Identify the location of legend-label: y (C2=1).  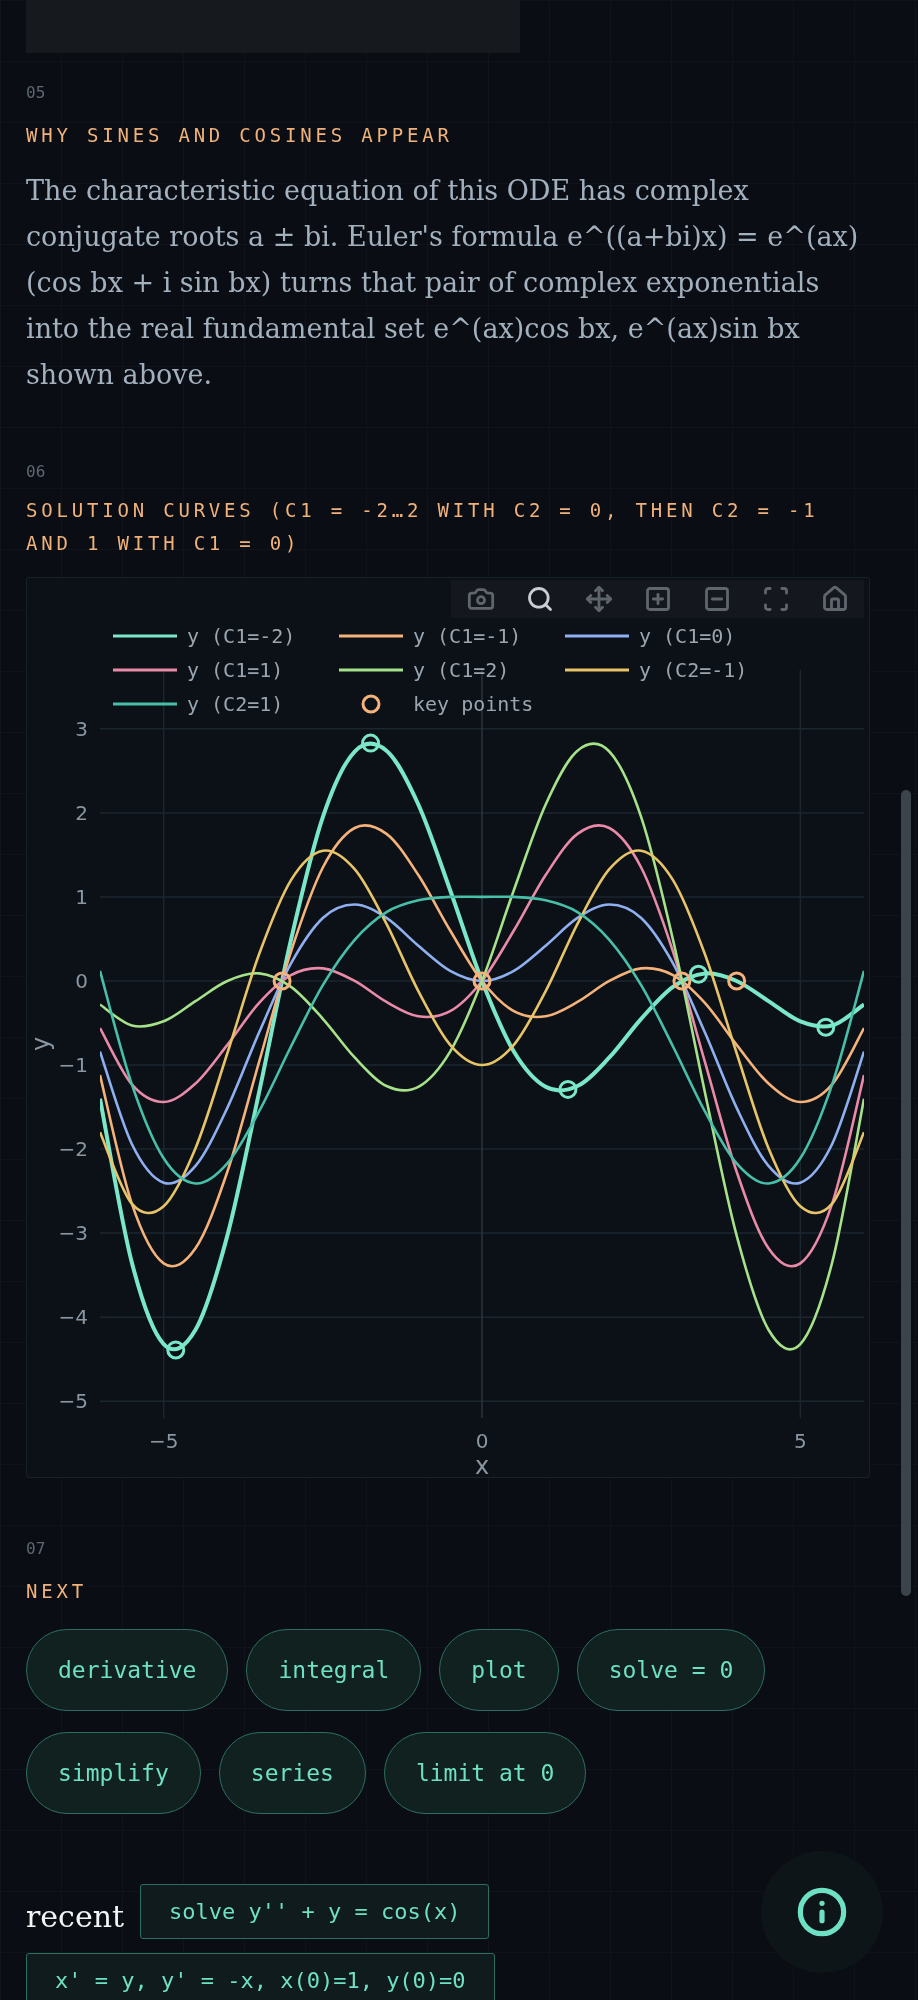
(235, 704).